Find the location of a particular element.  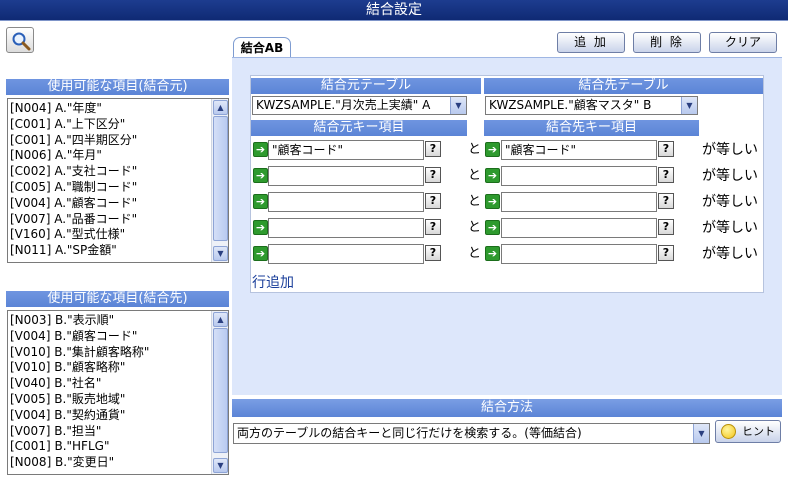

hint-button: ヒント is located at coordinates (748, 431).